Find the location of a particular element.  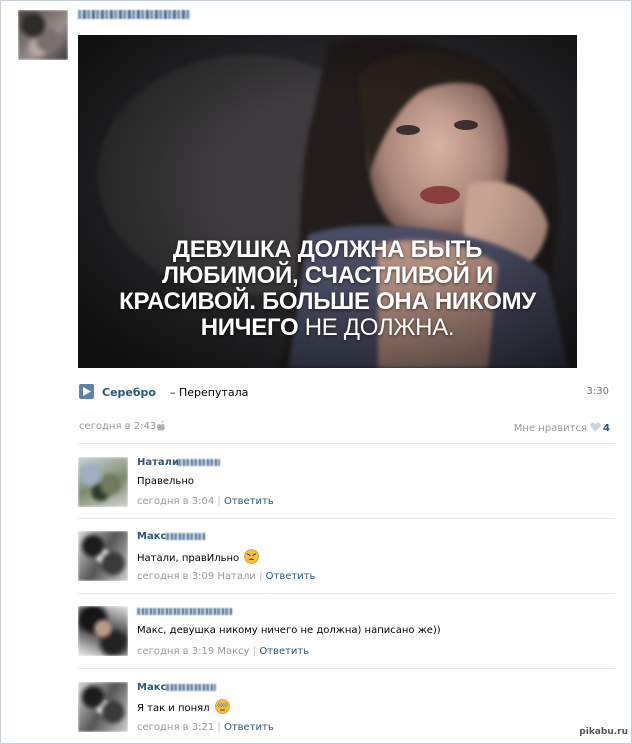

comment-footer: сегодня в 3:21 | Ответить is located at coordinates (205, 727).